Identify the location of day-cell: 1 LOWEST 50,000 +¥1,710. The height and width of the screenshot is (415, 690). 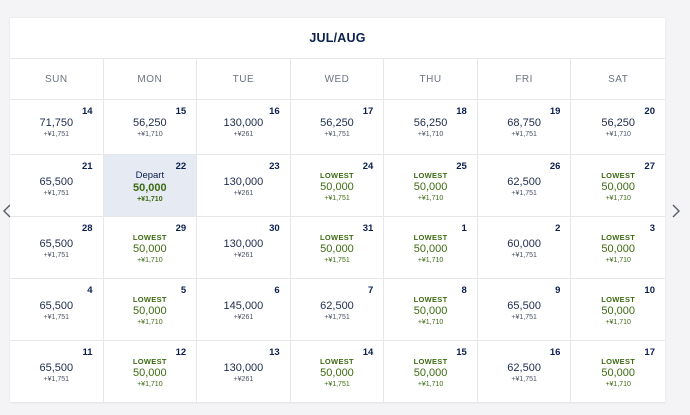
(431, 248).